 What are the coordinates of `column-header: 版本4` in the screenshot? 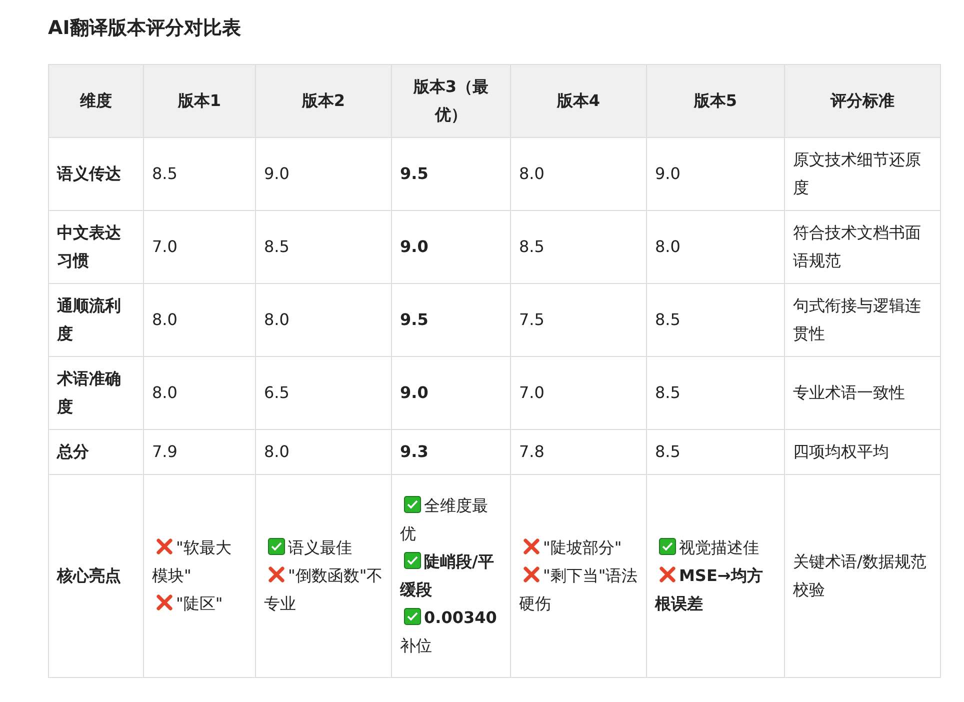 It's located at (578, 101).